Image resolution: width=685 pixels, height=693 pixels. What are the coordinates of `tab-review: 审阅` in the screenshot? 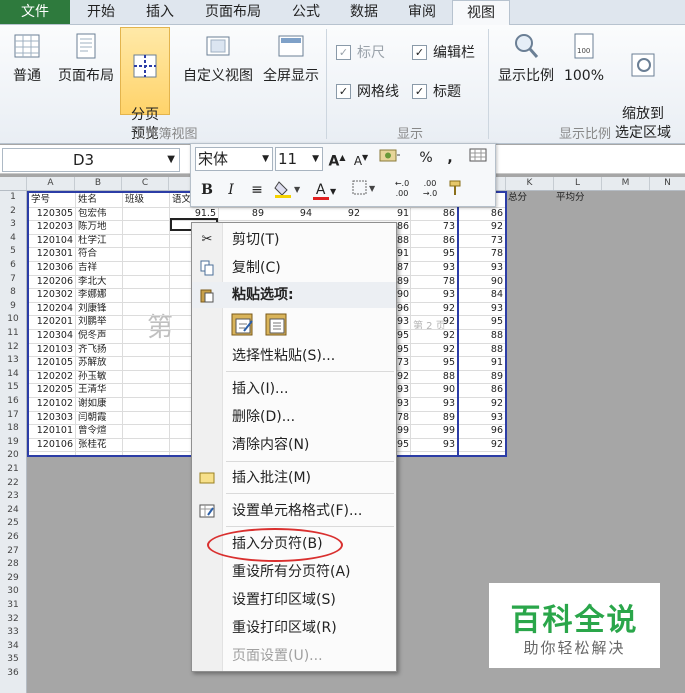 It's located at (422, 12).